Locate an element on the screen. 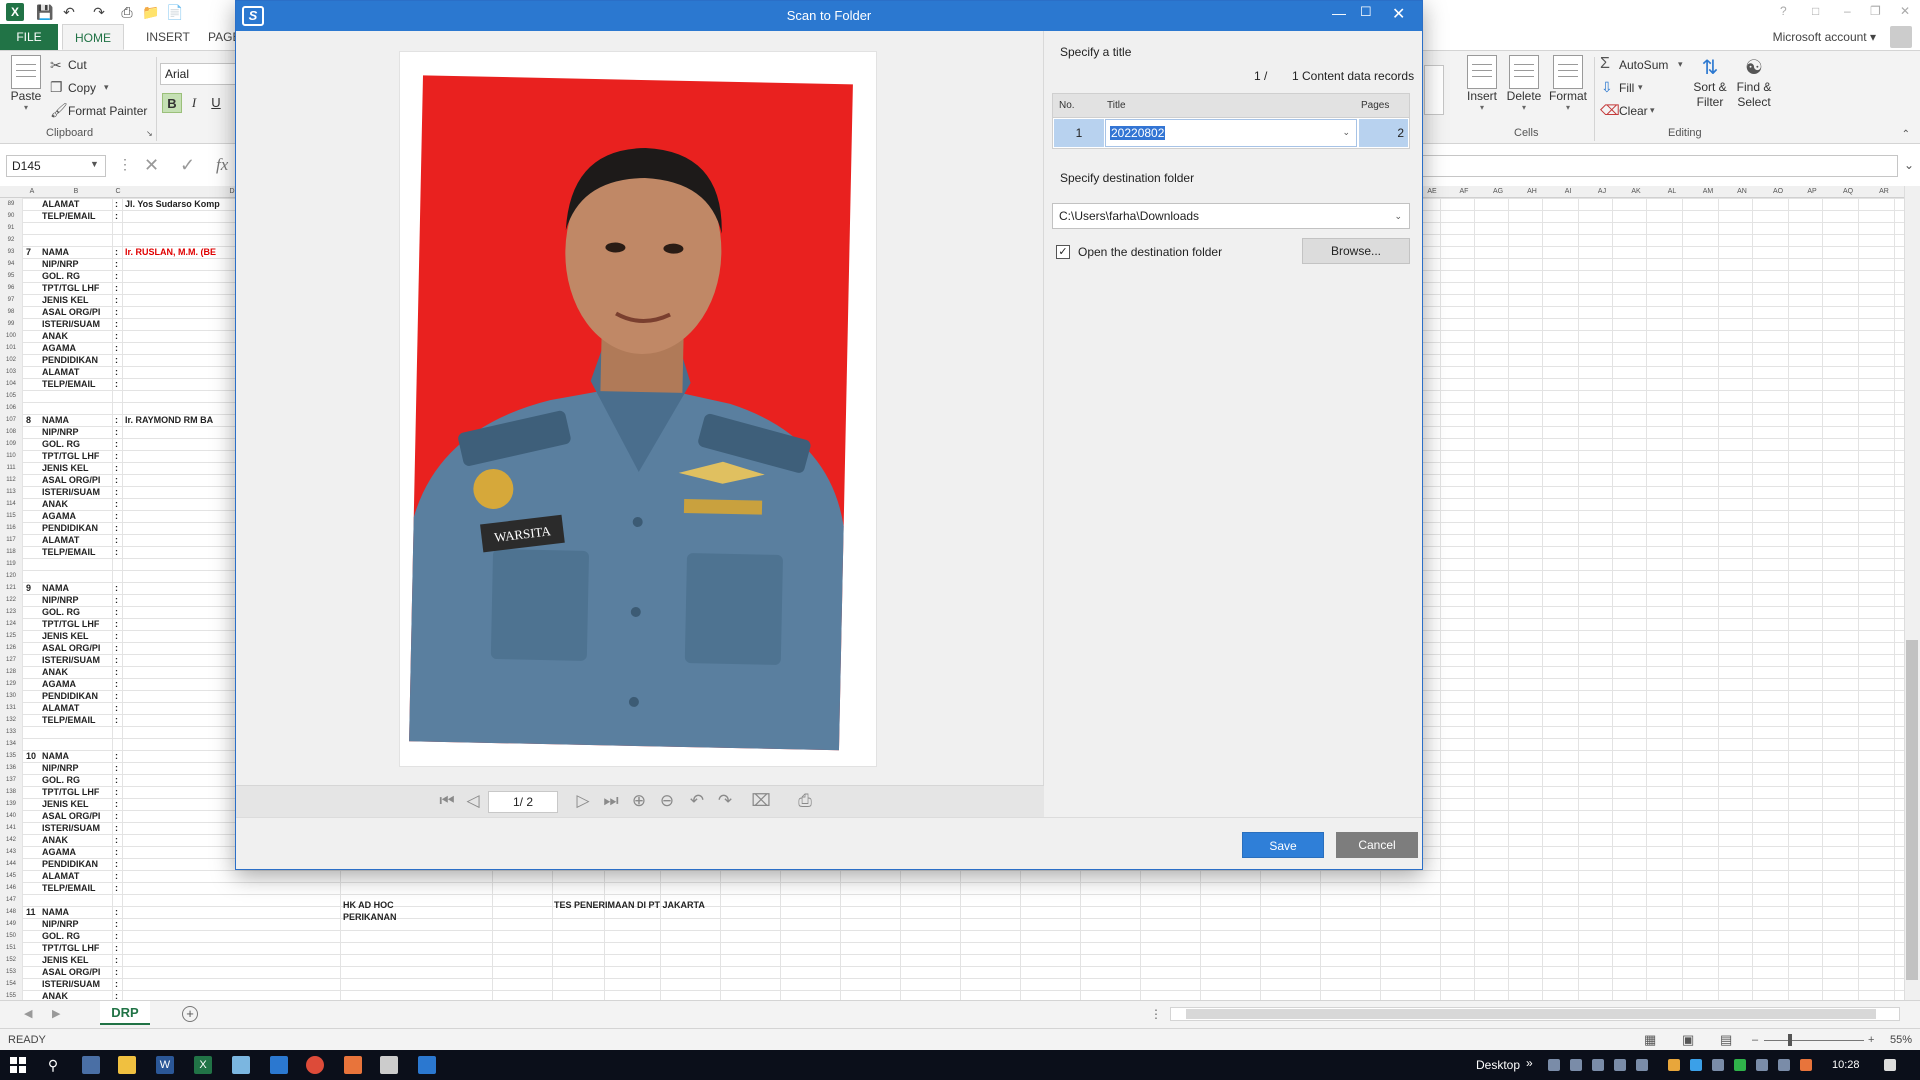 This screenshot has height=1080, width=1920. previous-page-icon: ◁ is located at coordinates (473, 801).